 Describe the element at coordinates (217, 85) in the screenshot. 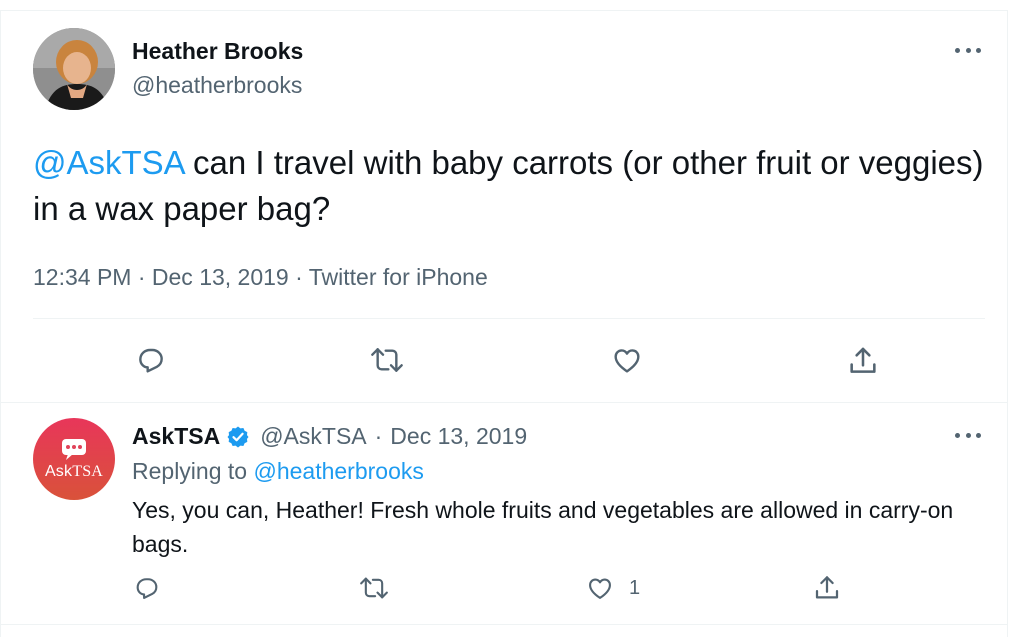

I see `author-handle: @heatherbrooks` at that location.